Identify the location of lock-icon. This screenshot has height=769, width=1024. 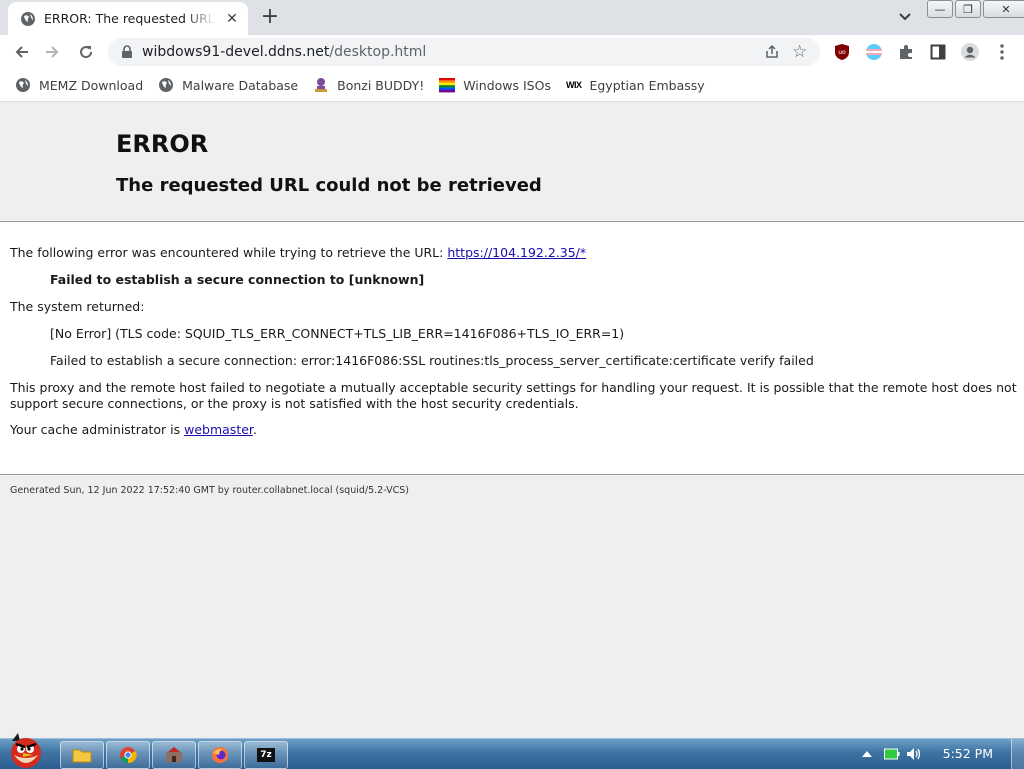
(127, 52).